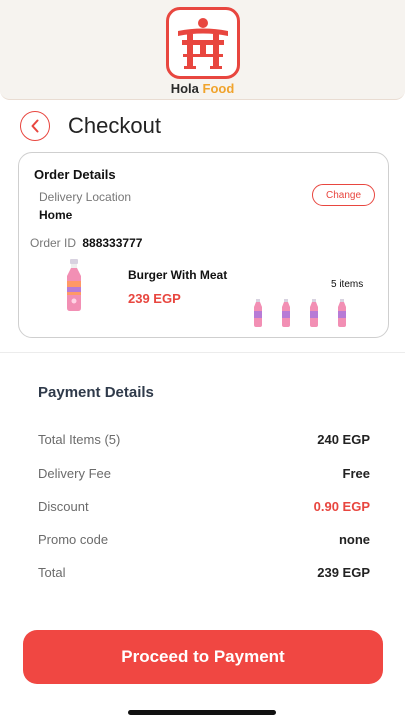 This screenshot has height=720, width=405. Describe the element at coordinates (204, 542) in the screenshot. I see `payment-row-promo-code: Promo code none` at that location.